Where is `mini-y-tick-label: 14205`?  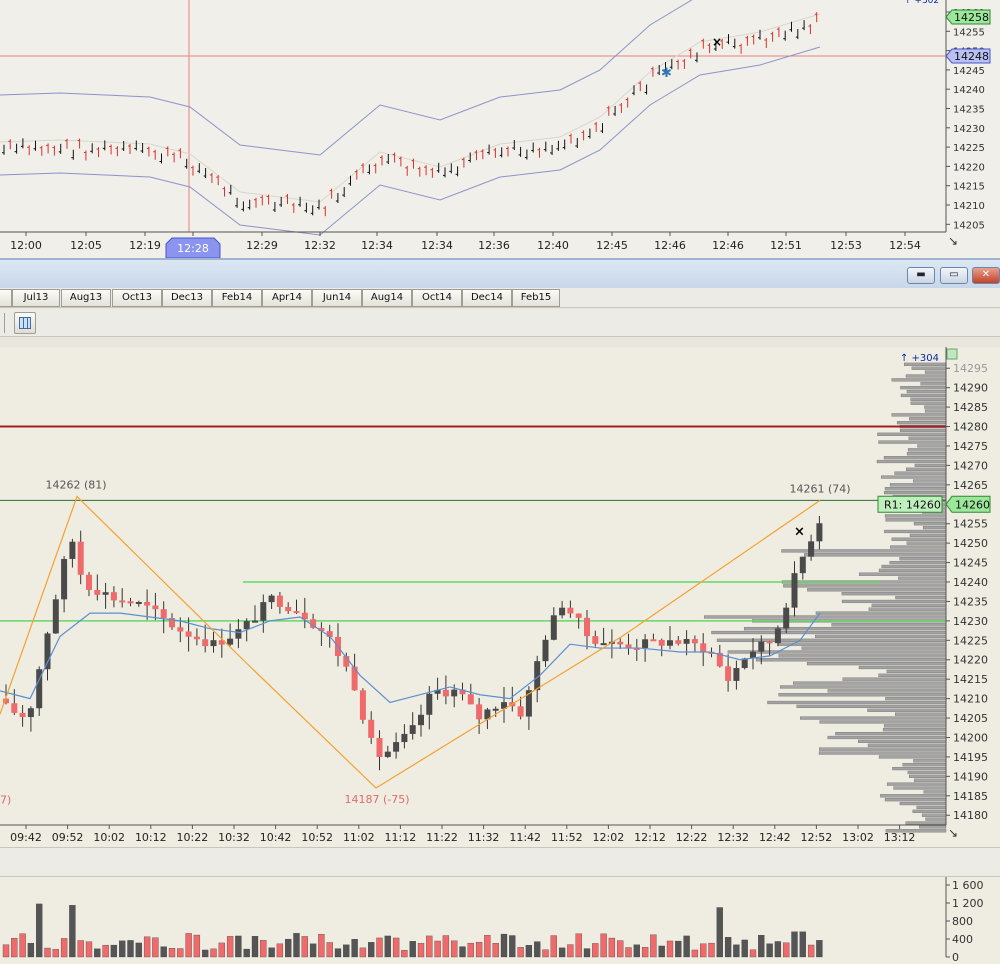 mini-y-tick-label: 14205 is located at coordinates (969, 225).